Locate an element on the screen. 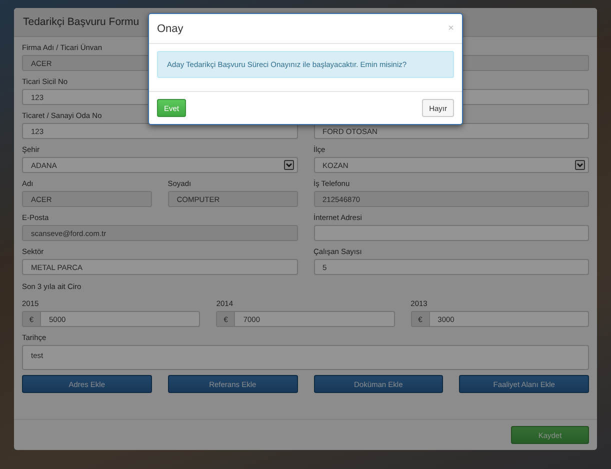 This screenshot has height=469, width=611. input-field is located at coordinates (451, 233).